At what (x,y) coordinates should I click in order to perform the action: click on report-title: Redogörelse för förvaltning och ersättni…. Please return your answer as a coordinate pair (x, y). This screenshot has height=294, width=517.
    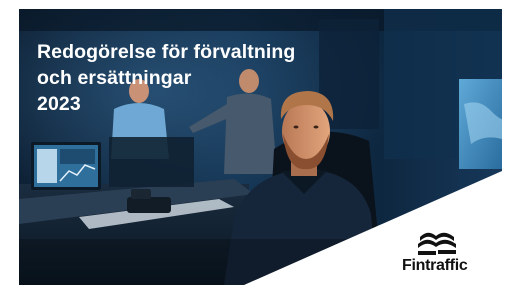
    Looking at the image, I should click on (166, 78).